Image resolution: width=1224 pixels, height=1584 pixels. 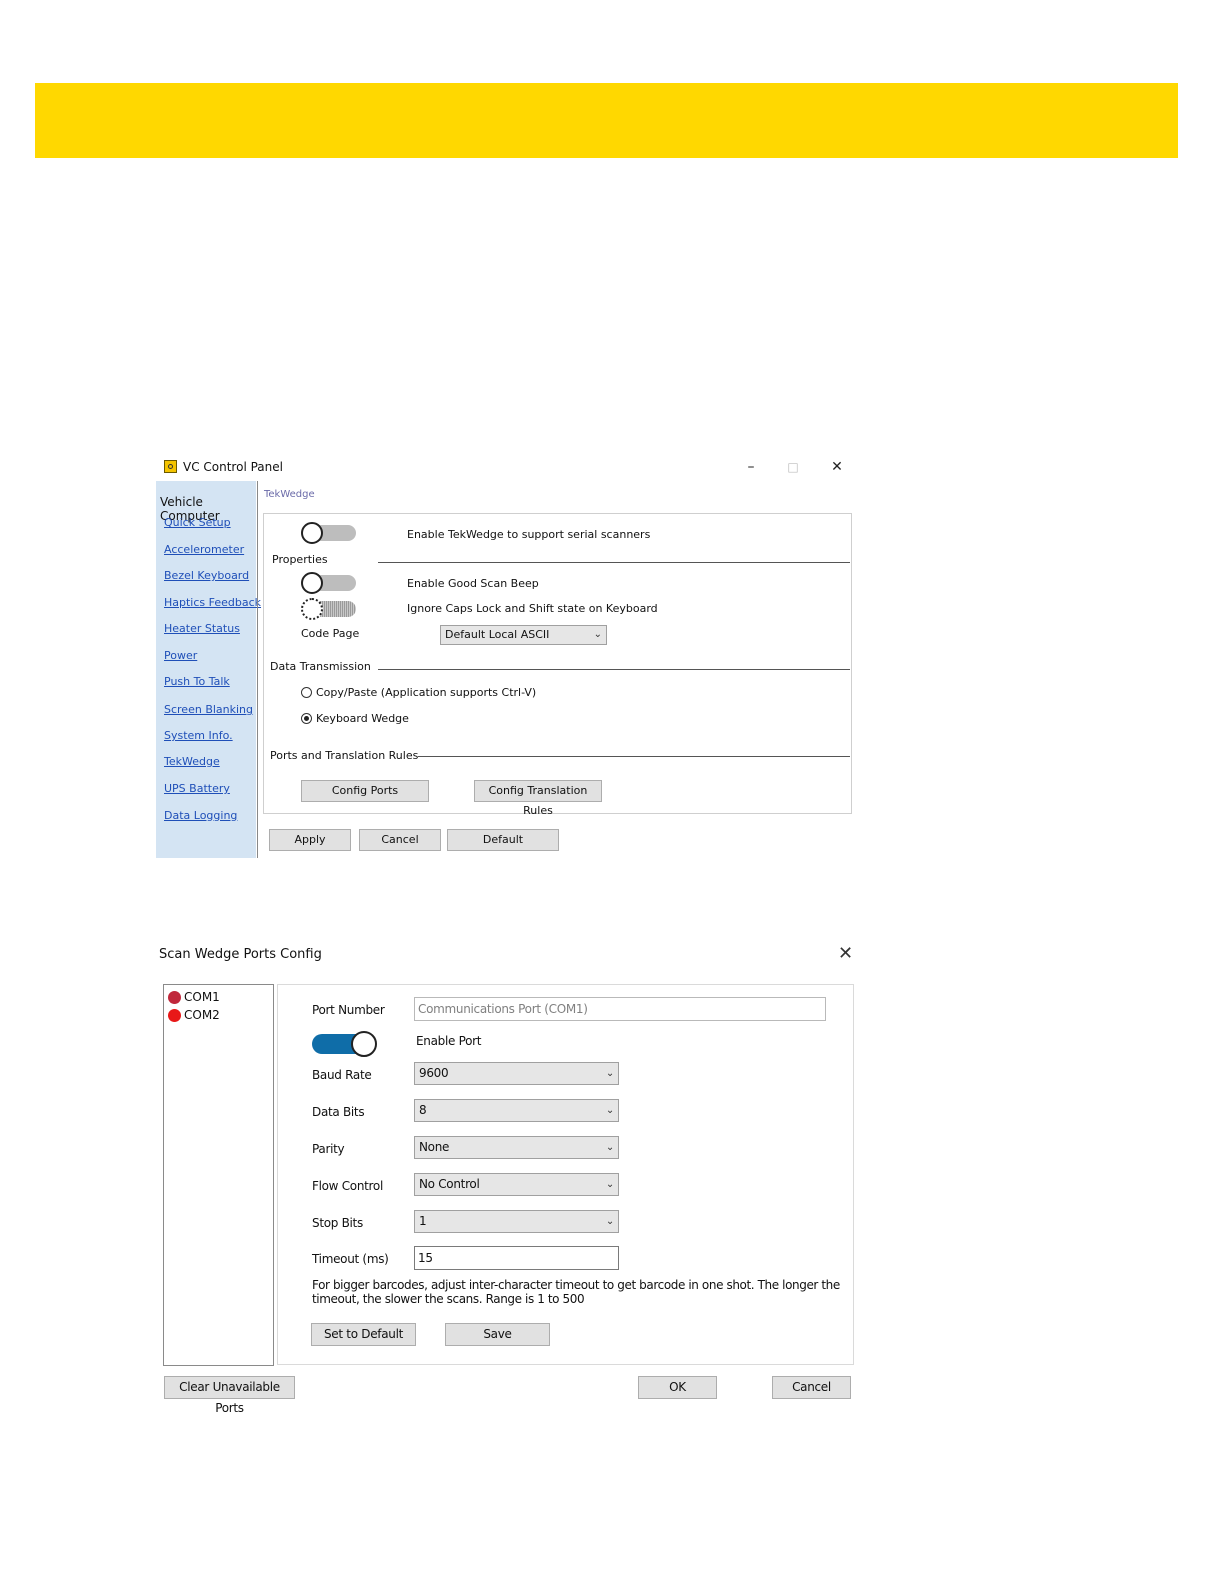 I want to click on config-ports-button: Config Ports, so click(x=365, y=791).